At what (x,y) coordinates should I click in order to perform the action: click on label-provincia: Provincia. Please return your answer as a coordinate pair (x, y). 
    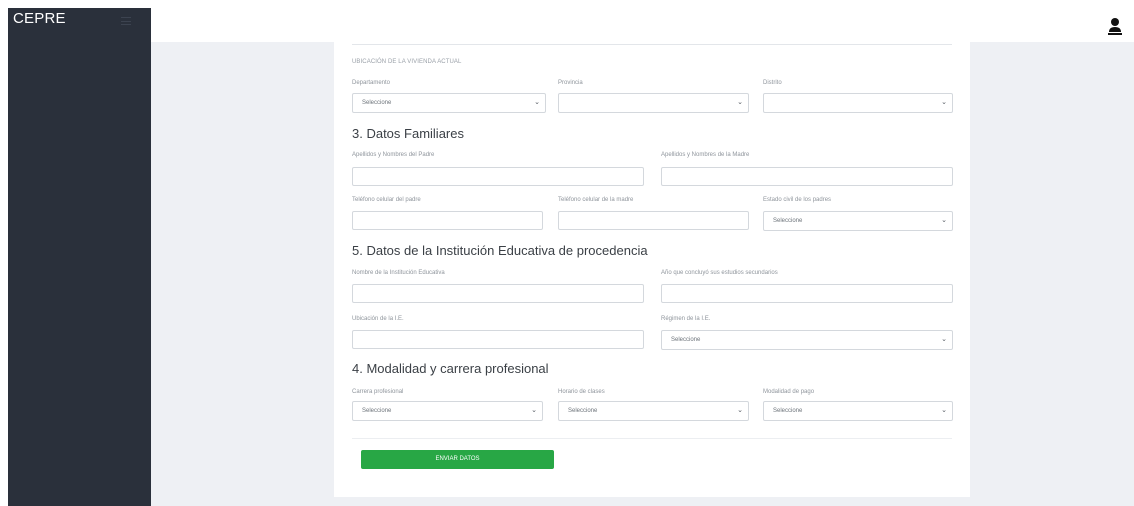
    Looking at the image, I should click on (570, 83).